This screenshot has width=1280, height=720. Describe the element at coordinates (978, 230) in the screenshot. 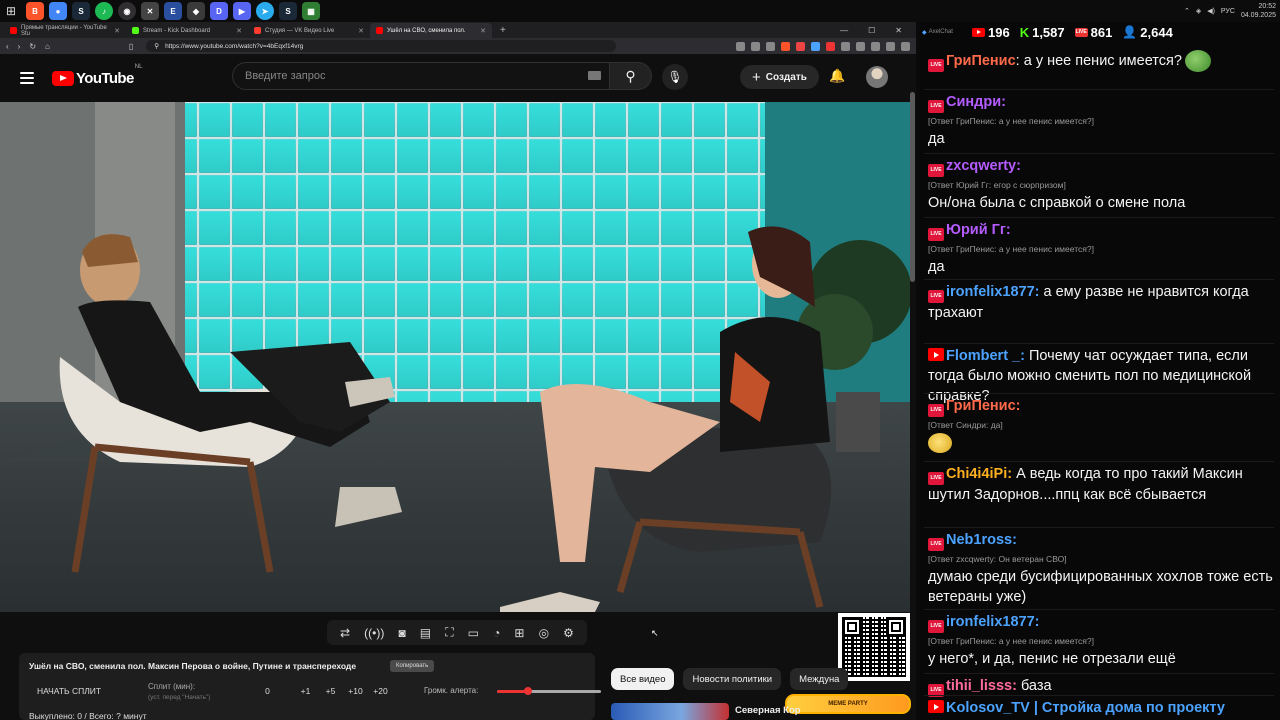

I see `chat-author: Юрий Гг:` at that location.